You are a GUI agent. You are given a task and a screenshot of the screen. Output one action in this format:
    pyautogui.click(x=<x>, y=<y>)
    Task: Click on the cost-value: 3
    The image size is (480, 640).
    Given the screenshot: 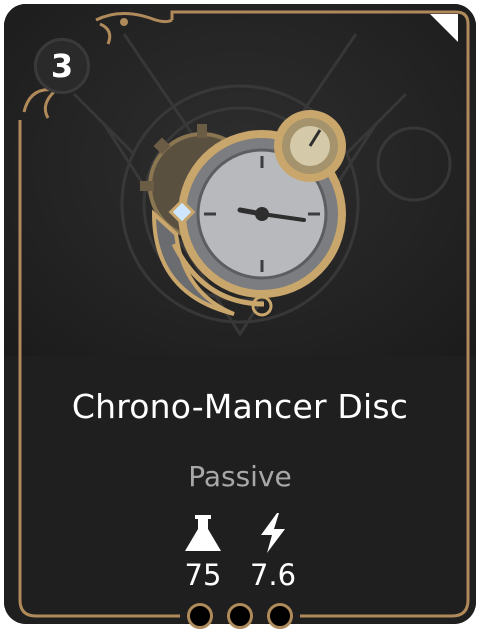 What is the action you would take?
    pyautogui.click(x=62, y=66)
    